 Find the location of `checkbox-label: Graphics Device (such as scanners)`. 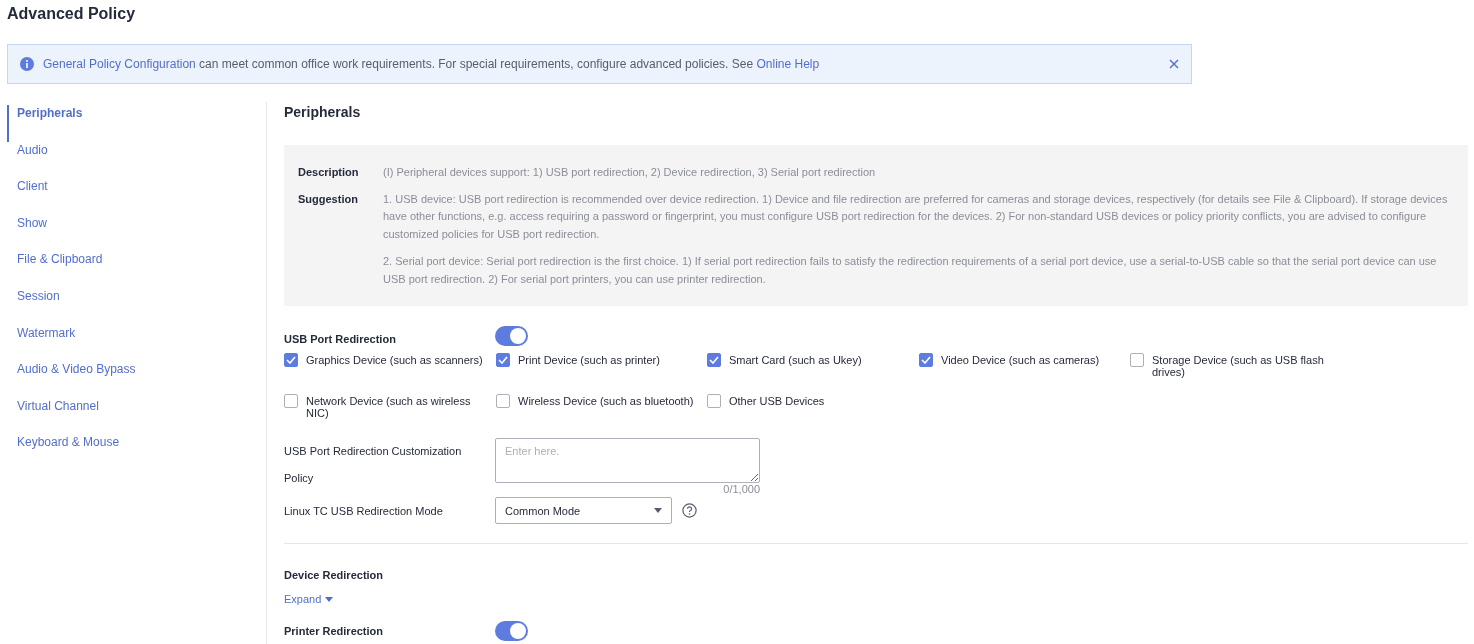

checkbox-label: Graphics Device (such as scanners) is located at coordinates (394, 359).